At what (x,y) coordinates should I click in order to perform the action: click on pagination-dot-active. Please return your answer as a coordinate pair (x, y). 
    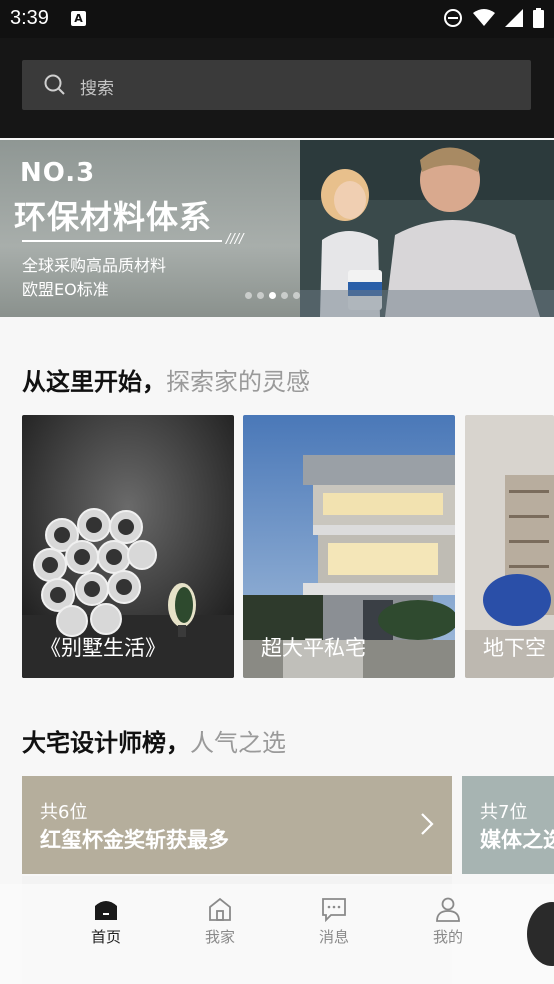
    Looking at the image, I should click on (272, 295).